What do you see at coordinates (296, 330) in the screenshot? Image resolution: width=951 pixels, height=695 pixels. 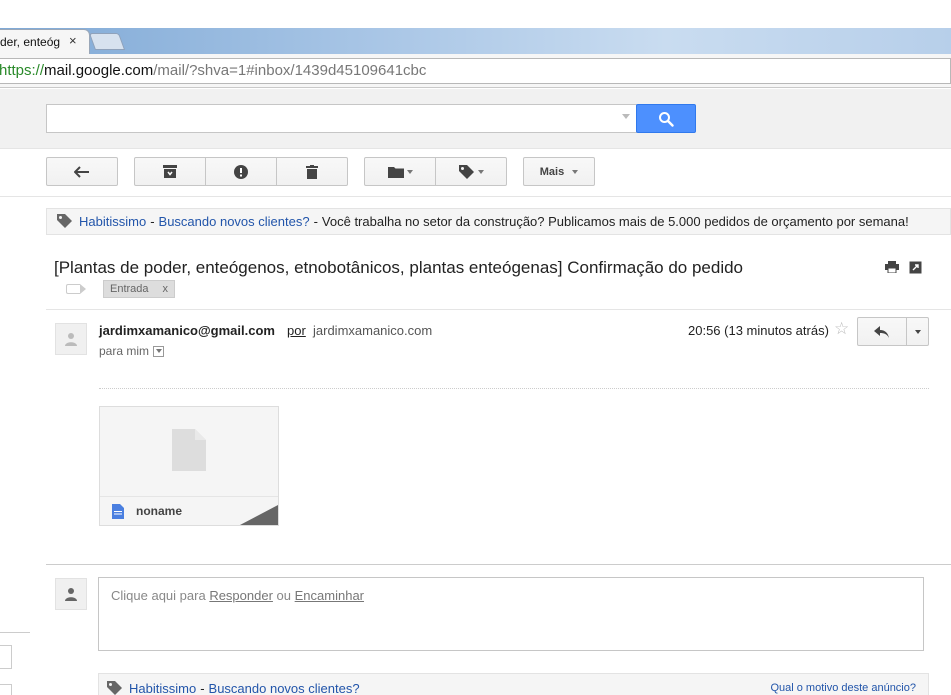 I see `via-label: por` at bounding box center [296, 330].